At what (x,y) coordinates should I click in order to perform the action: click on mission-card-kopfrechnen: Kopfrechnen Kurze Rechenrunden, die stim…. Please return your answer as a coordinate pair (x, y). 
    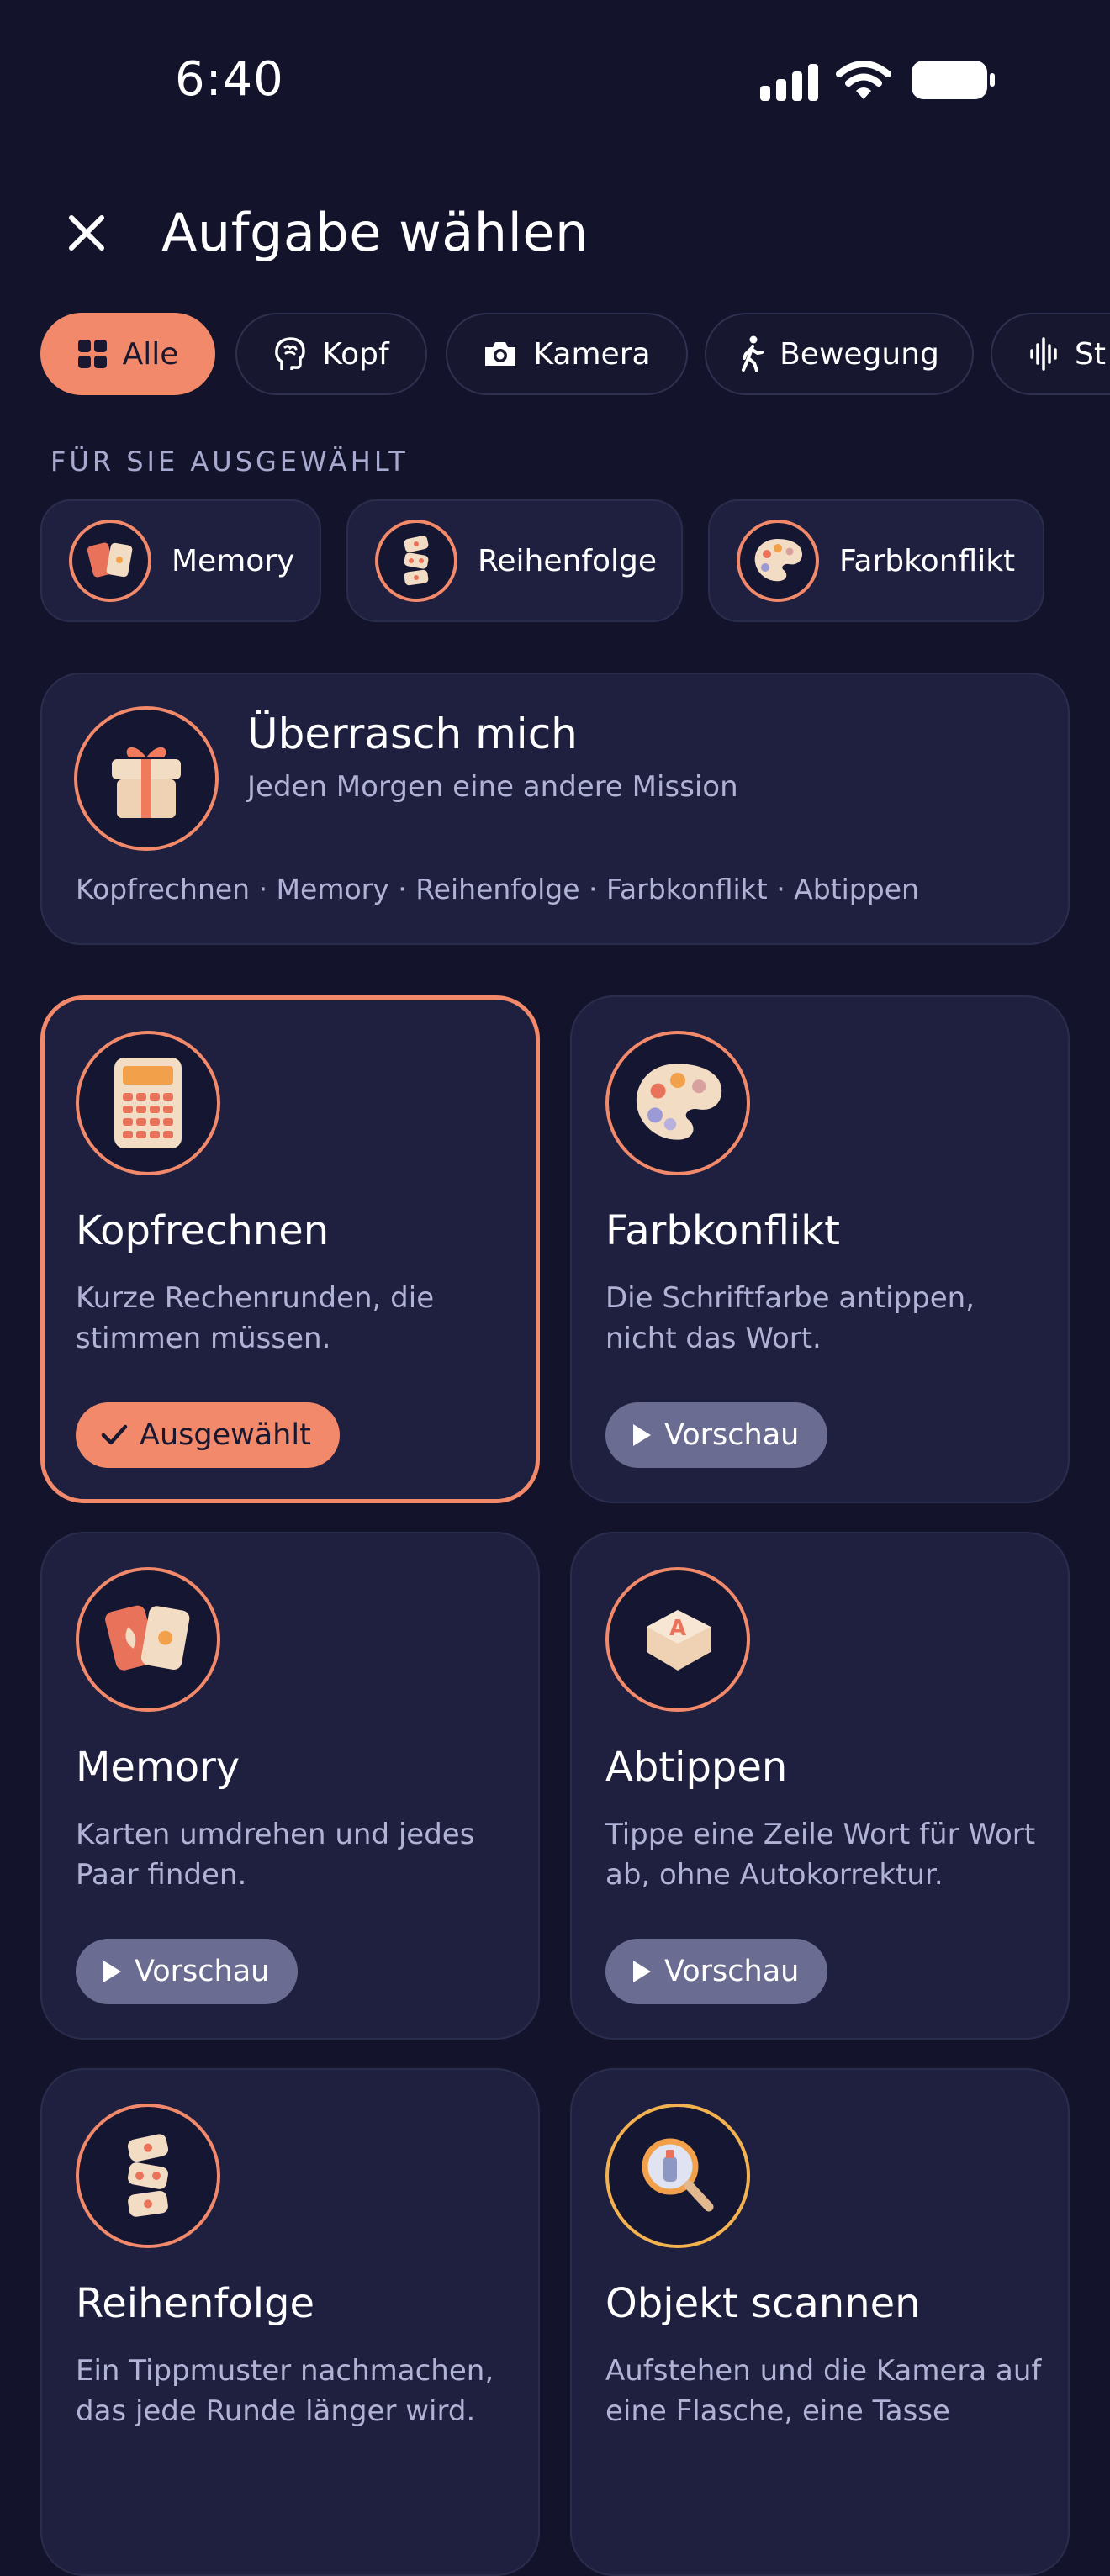
    Looking at the image, I should click on (290, 1249).